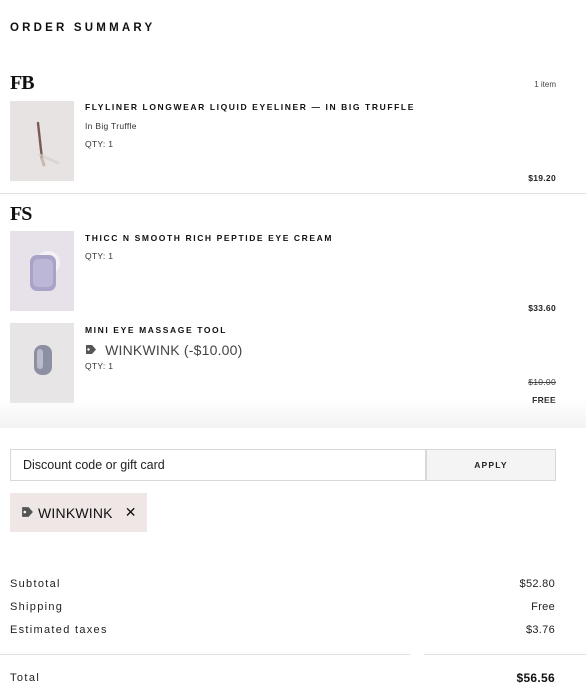 The width and height of the screenshot is (586, 700). I want to click on promo-line: WINKWINK (-$10.00), so click(164, 350).